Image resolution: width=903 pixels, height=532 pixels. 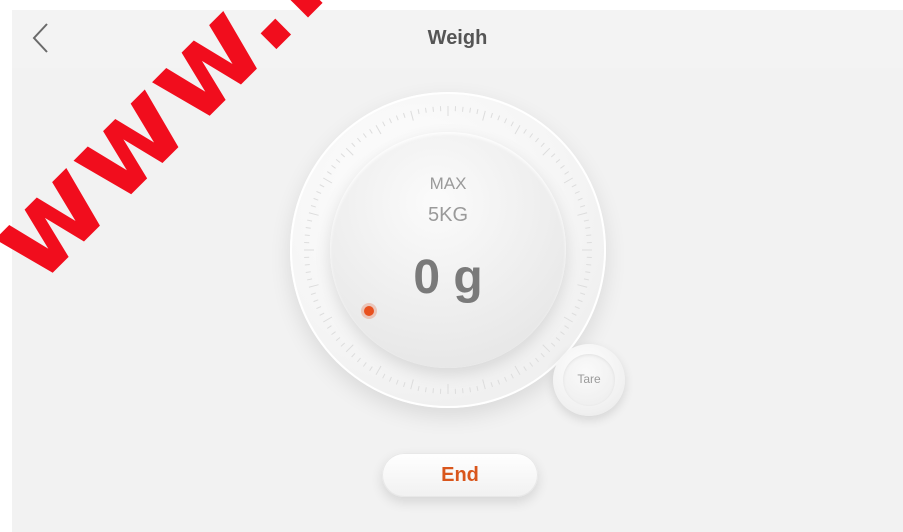 I want to click on end-label: End, so click(x=460, y=475).